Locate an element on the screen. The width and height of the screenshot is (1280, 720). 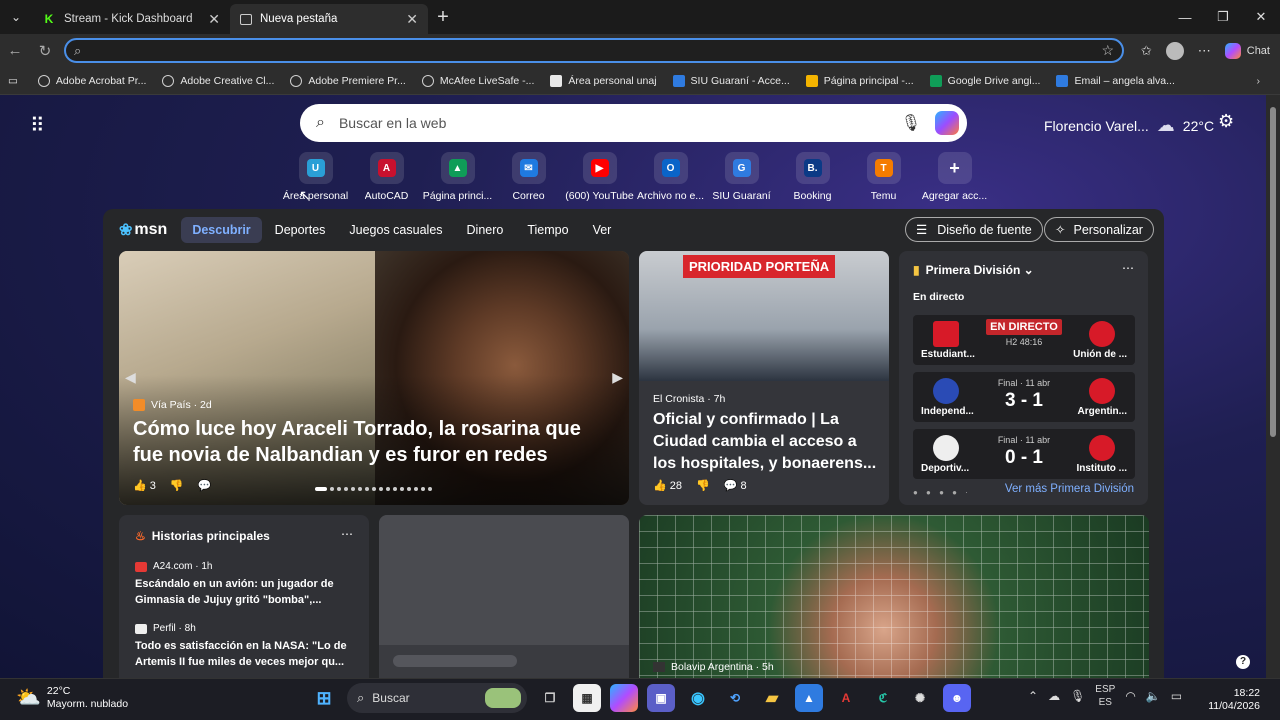
comment-icon: 💬 is located at coordinates (205, 485).